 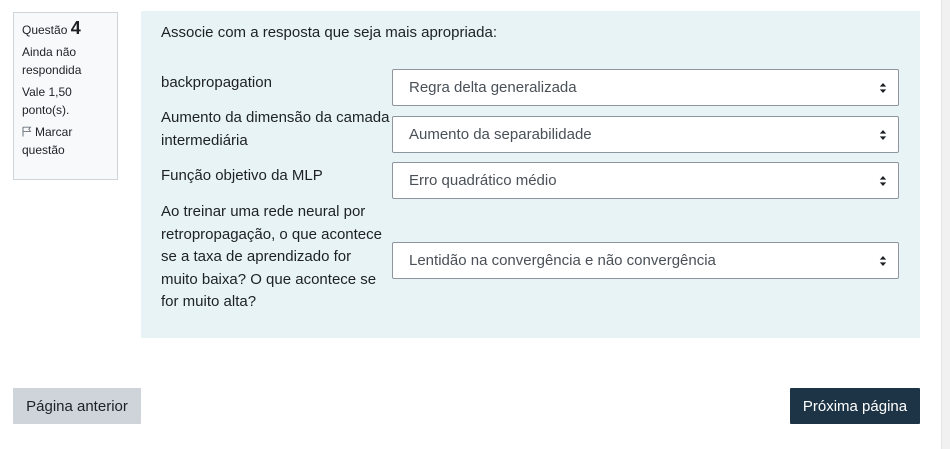 What do you see at coordinates (77, 406) in the screenshot?
I see `previous-page-button: Página anterior` at bounding box center [77, 406].